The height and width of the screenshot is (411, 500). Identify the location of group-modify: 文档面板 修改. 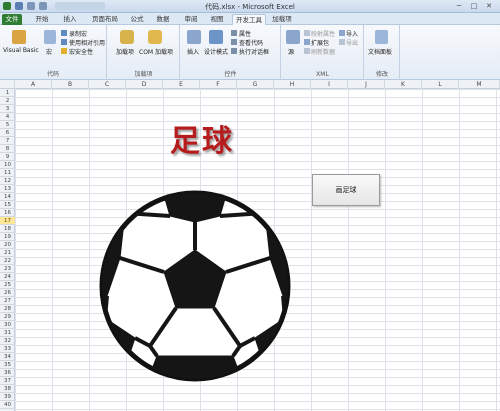
(382, 52).